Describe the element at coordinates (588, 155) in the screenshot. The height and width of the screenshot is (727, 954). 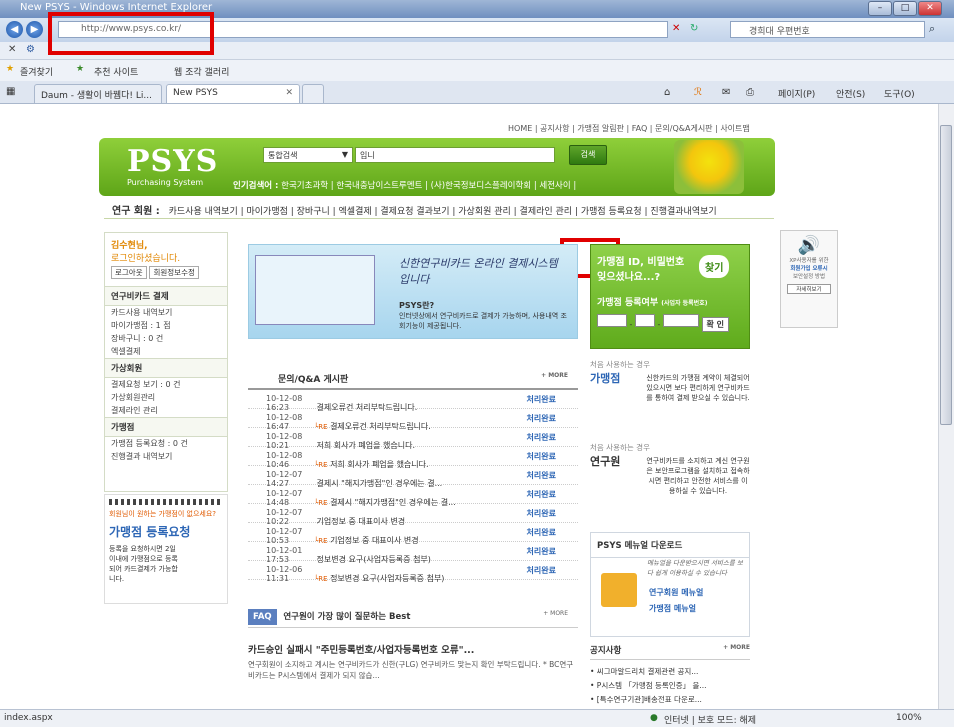
I see `site-search-button: 검색` at that location.